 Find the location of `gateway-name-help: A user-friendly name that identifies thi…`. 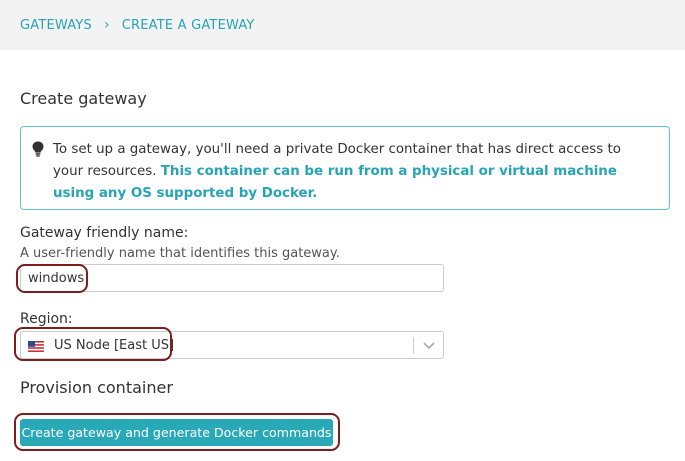

gateway-name-help: A user-friendly name that identifies thi… is located at coordinates (180, 253).